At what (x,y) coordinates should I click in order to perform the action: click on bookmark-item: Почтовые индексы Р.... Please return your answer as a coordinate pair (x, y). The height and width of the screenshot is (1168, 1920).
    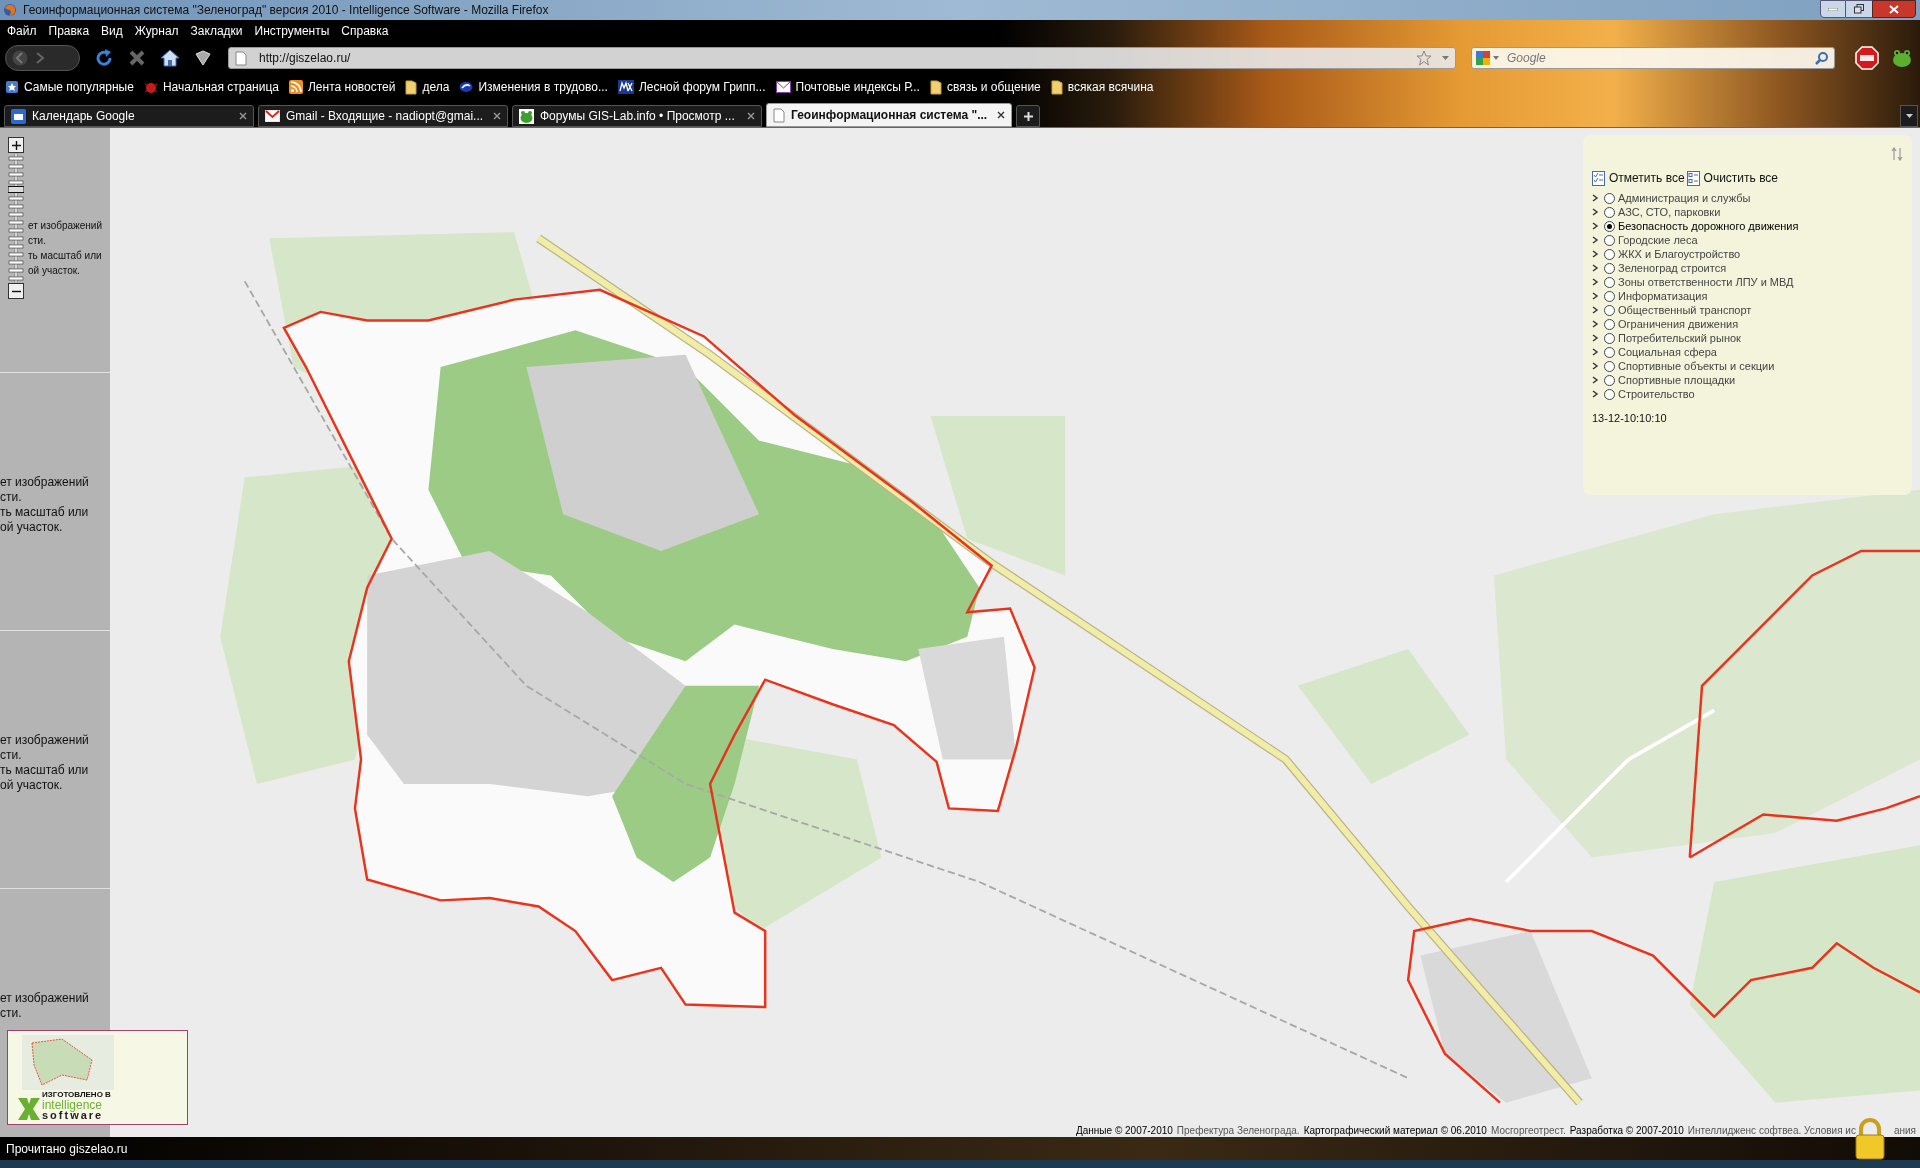
    Looking at the image, I should click on (847, 87).